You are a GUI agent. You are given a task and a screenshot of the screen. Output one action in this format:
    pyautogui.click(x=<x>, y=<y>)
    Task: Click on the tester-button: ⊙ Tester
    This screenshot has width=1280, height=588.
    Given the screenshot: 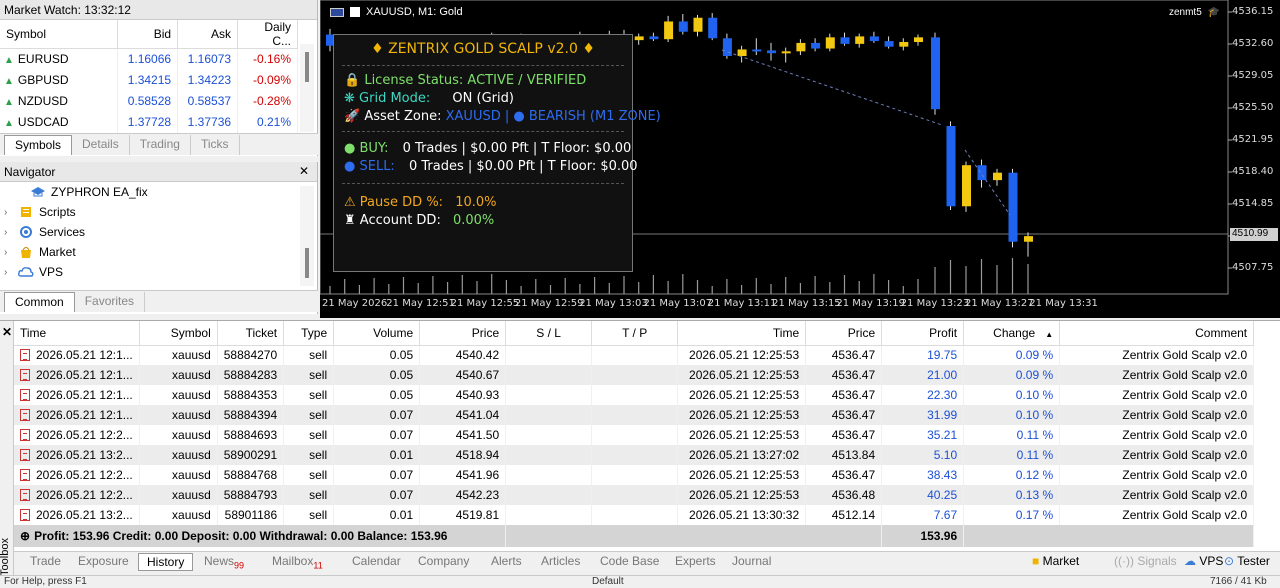 What is the action you would take?
    pyautogui.click(x=1247, y=561)
    